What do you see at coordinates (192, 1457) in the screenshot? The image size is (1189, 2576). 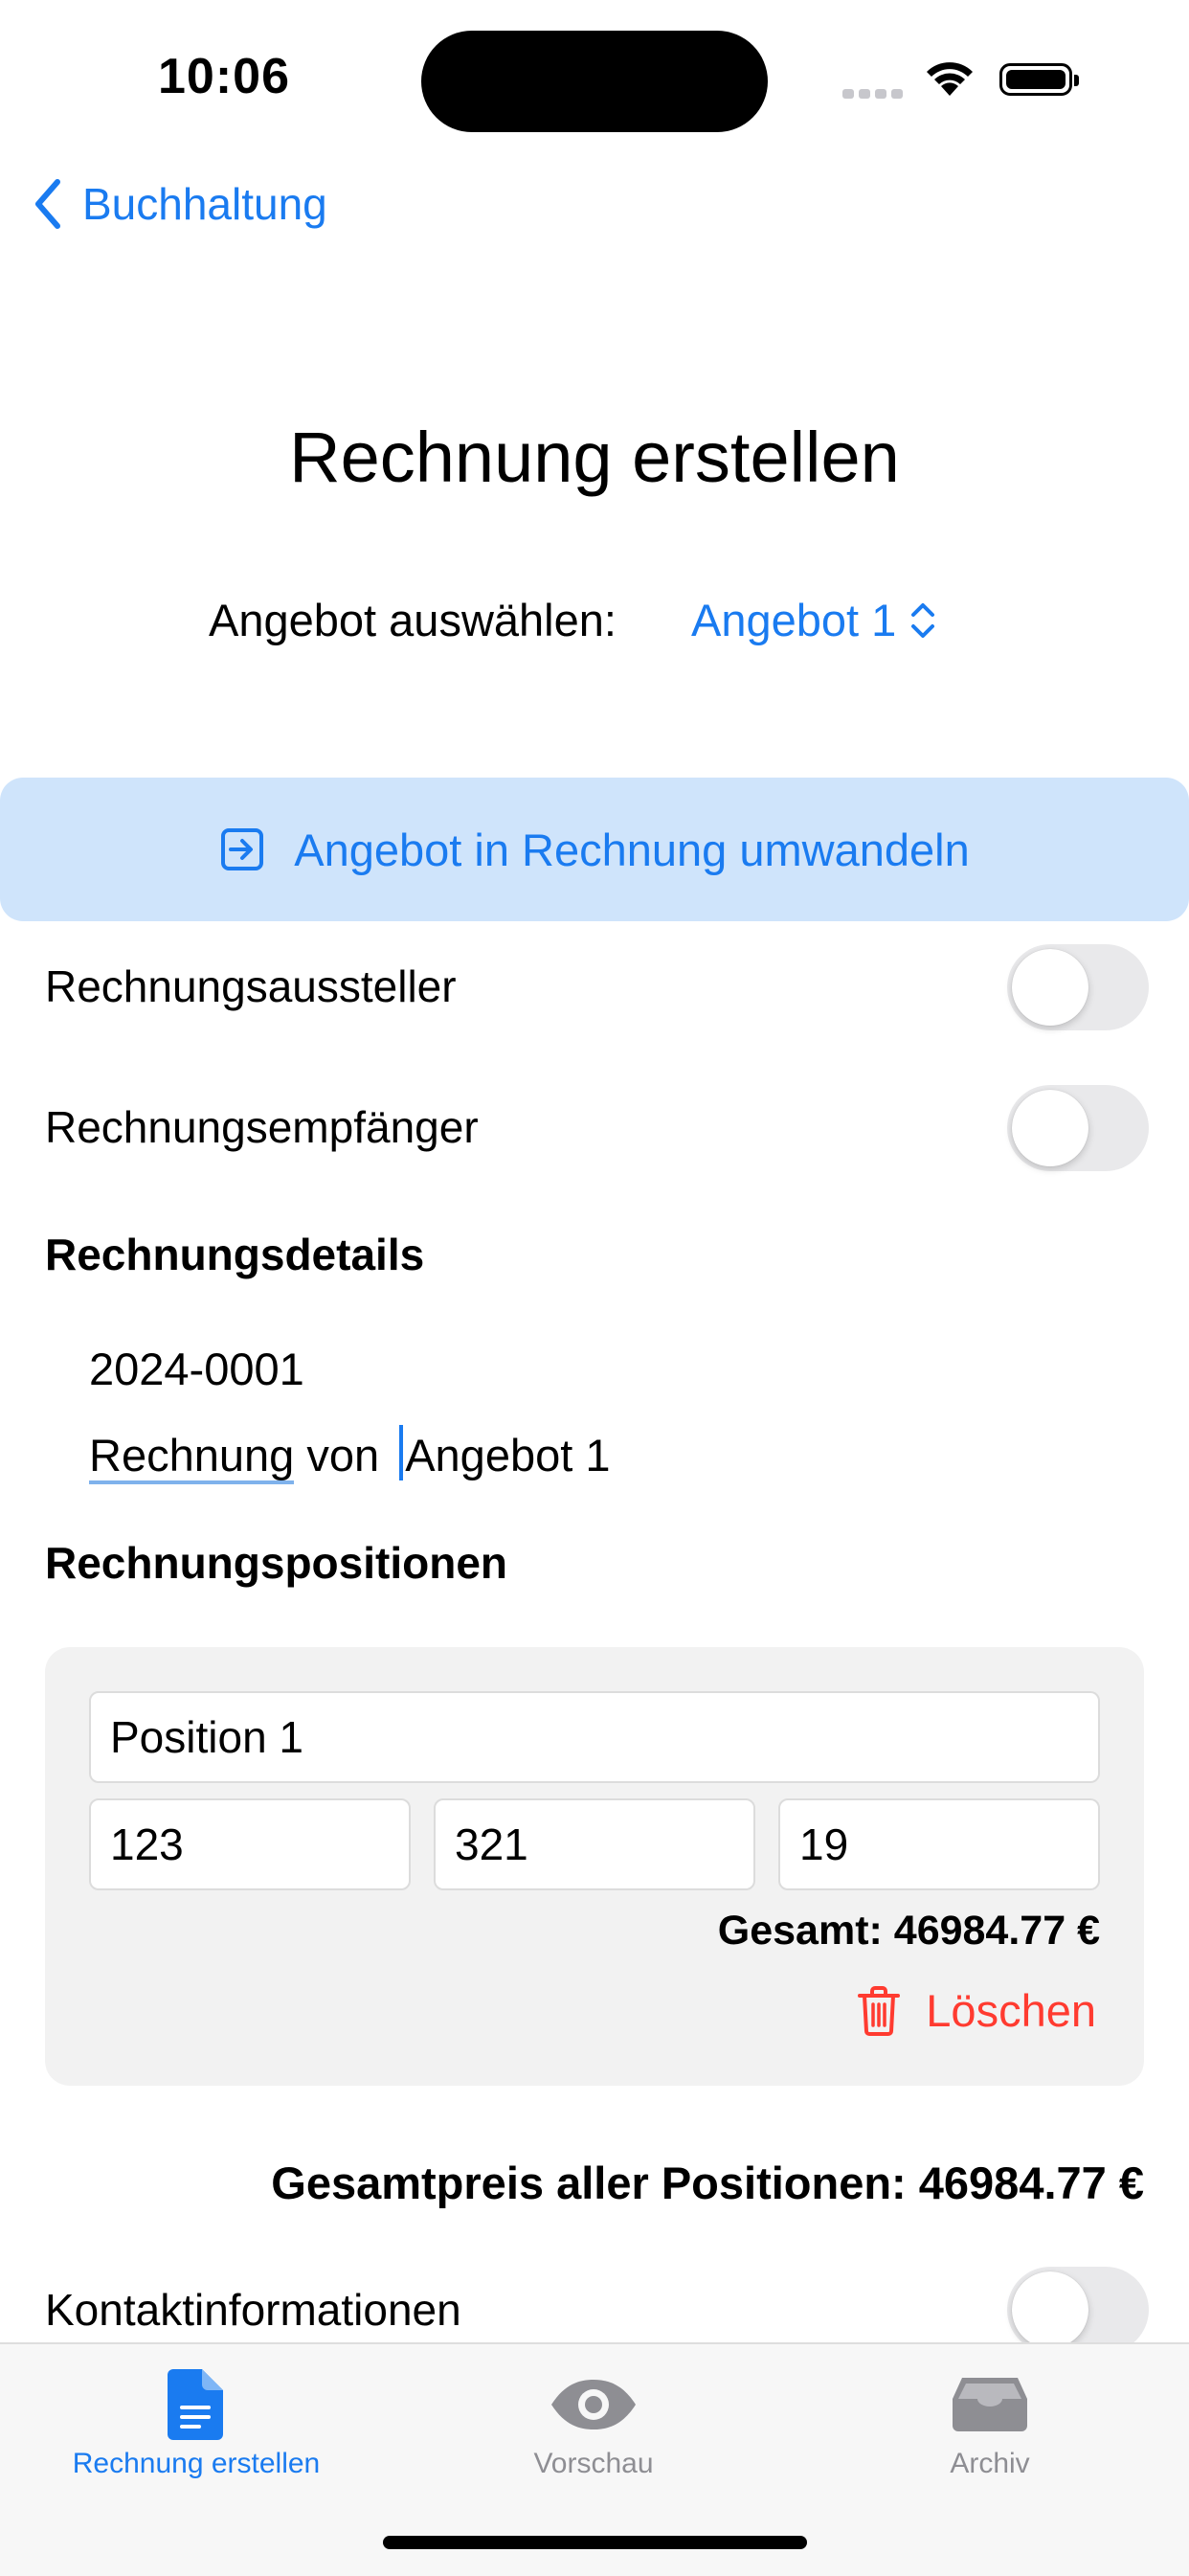 I see `subject-word-underlined: Rechnung` at bounding box center [192, 1457].